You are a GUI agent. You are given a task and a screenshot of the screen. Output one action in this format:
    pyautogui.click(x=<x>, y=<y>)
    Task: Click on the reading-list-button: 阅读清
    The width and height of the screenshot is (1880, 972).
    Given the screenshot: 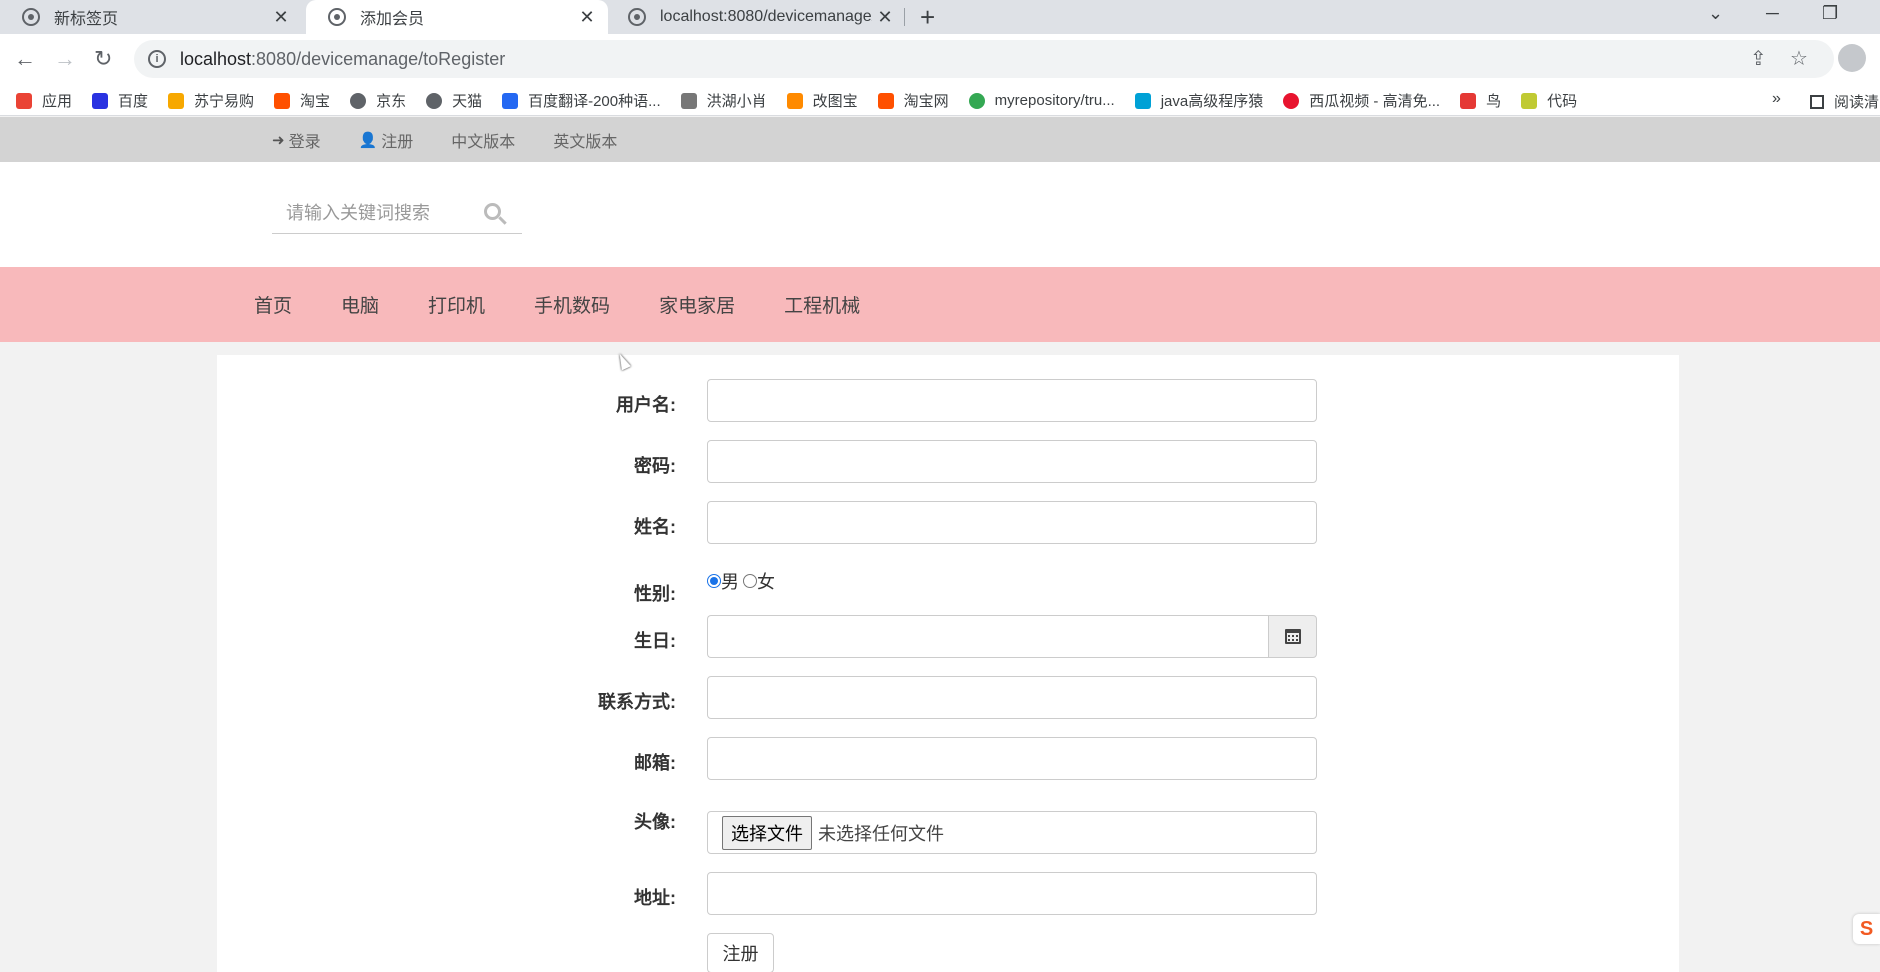 What is the action you would take?
    pyautogui.click(x=1844, y=101)
    